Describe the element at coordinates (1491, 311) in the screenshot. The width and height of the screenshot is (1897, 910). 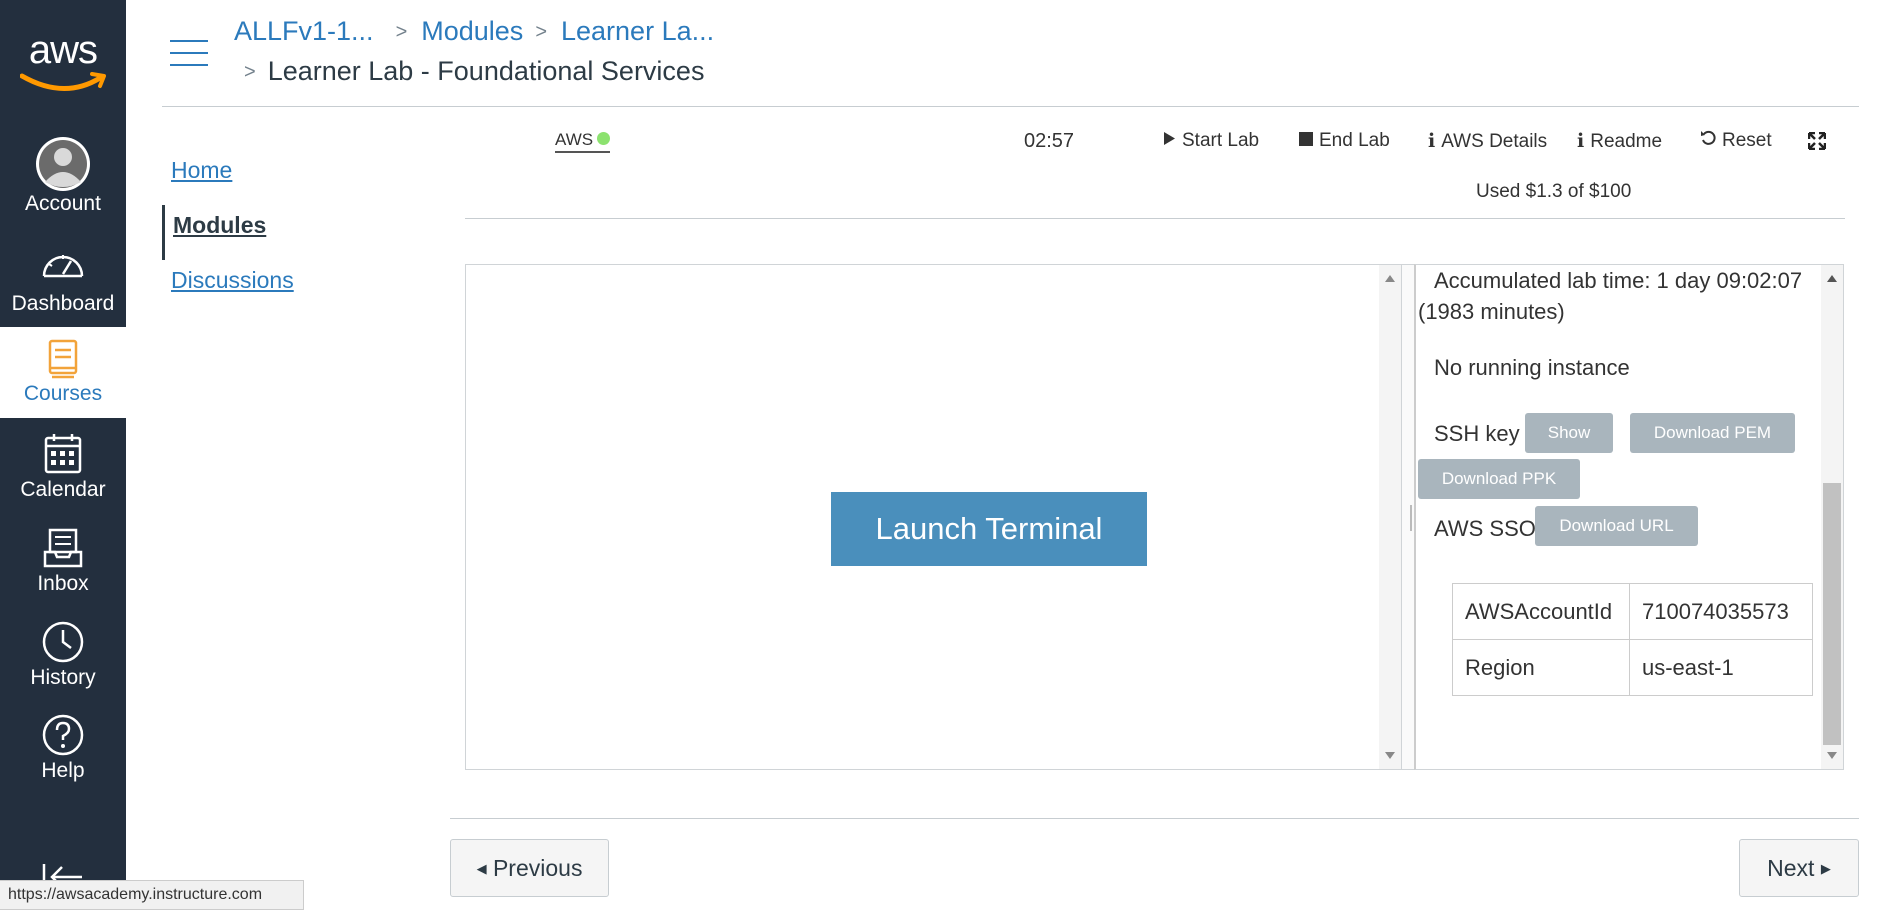
I see `accumulated-time-line2: (1983 minutes)` at that location.